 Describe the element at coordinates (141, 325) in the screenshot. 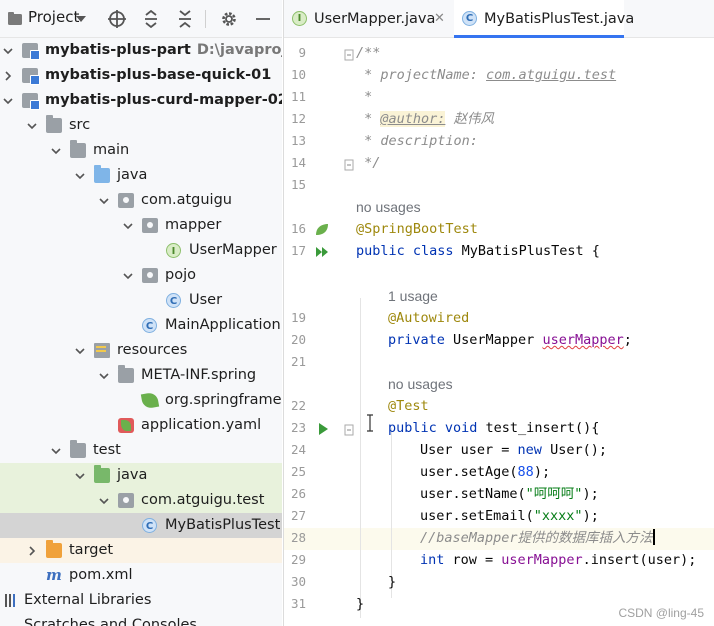

I see `tree-item: C MainApplication` at that location.